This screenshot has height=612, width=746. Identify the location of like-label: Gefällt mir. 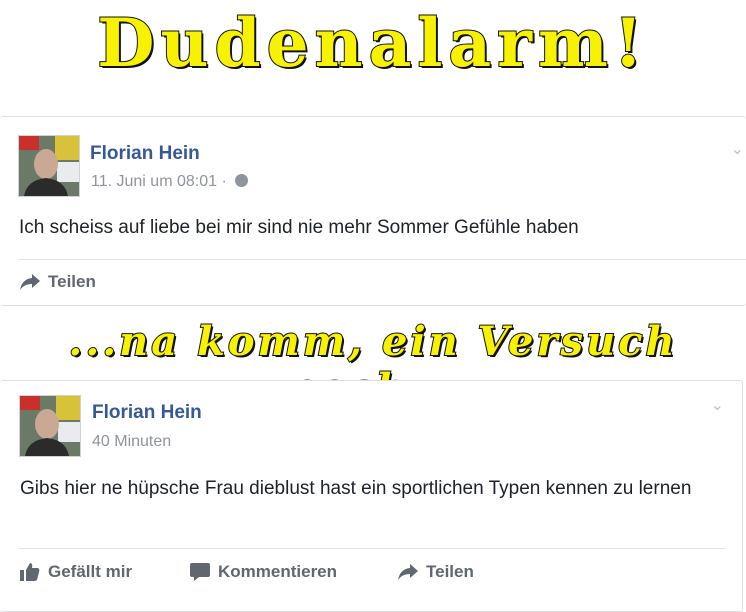
(90, 571).